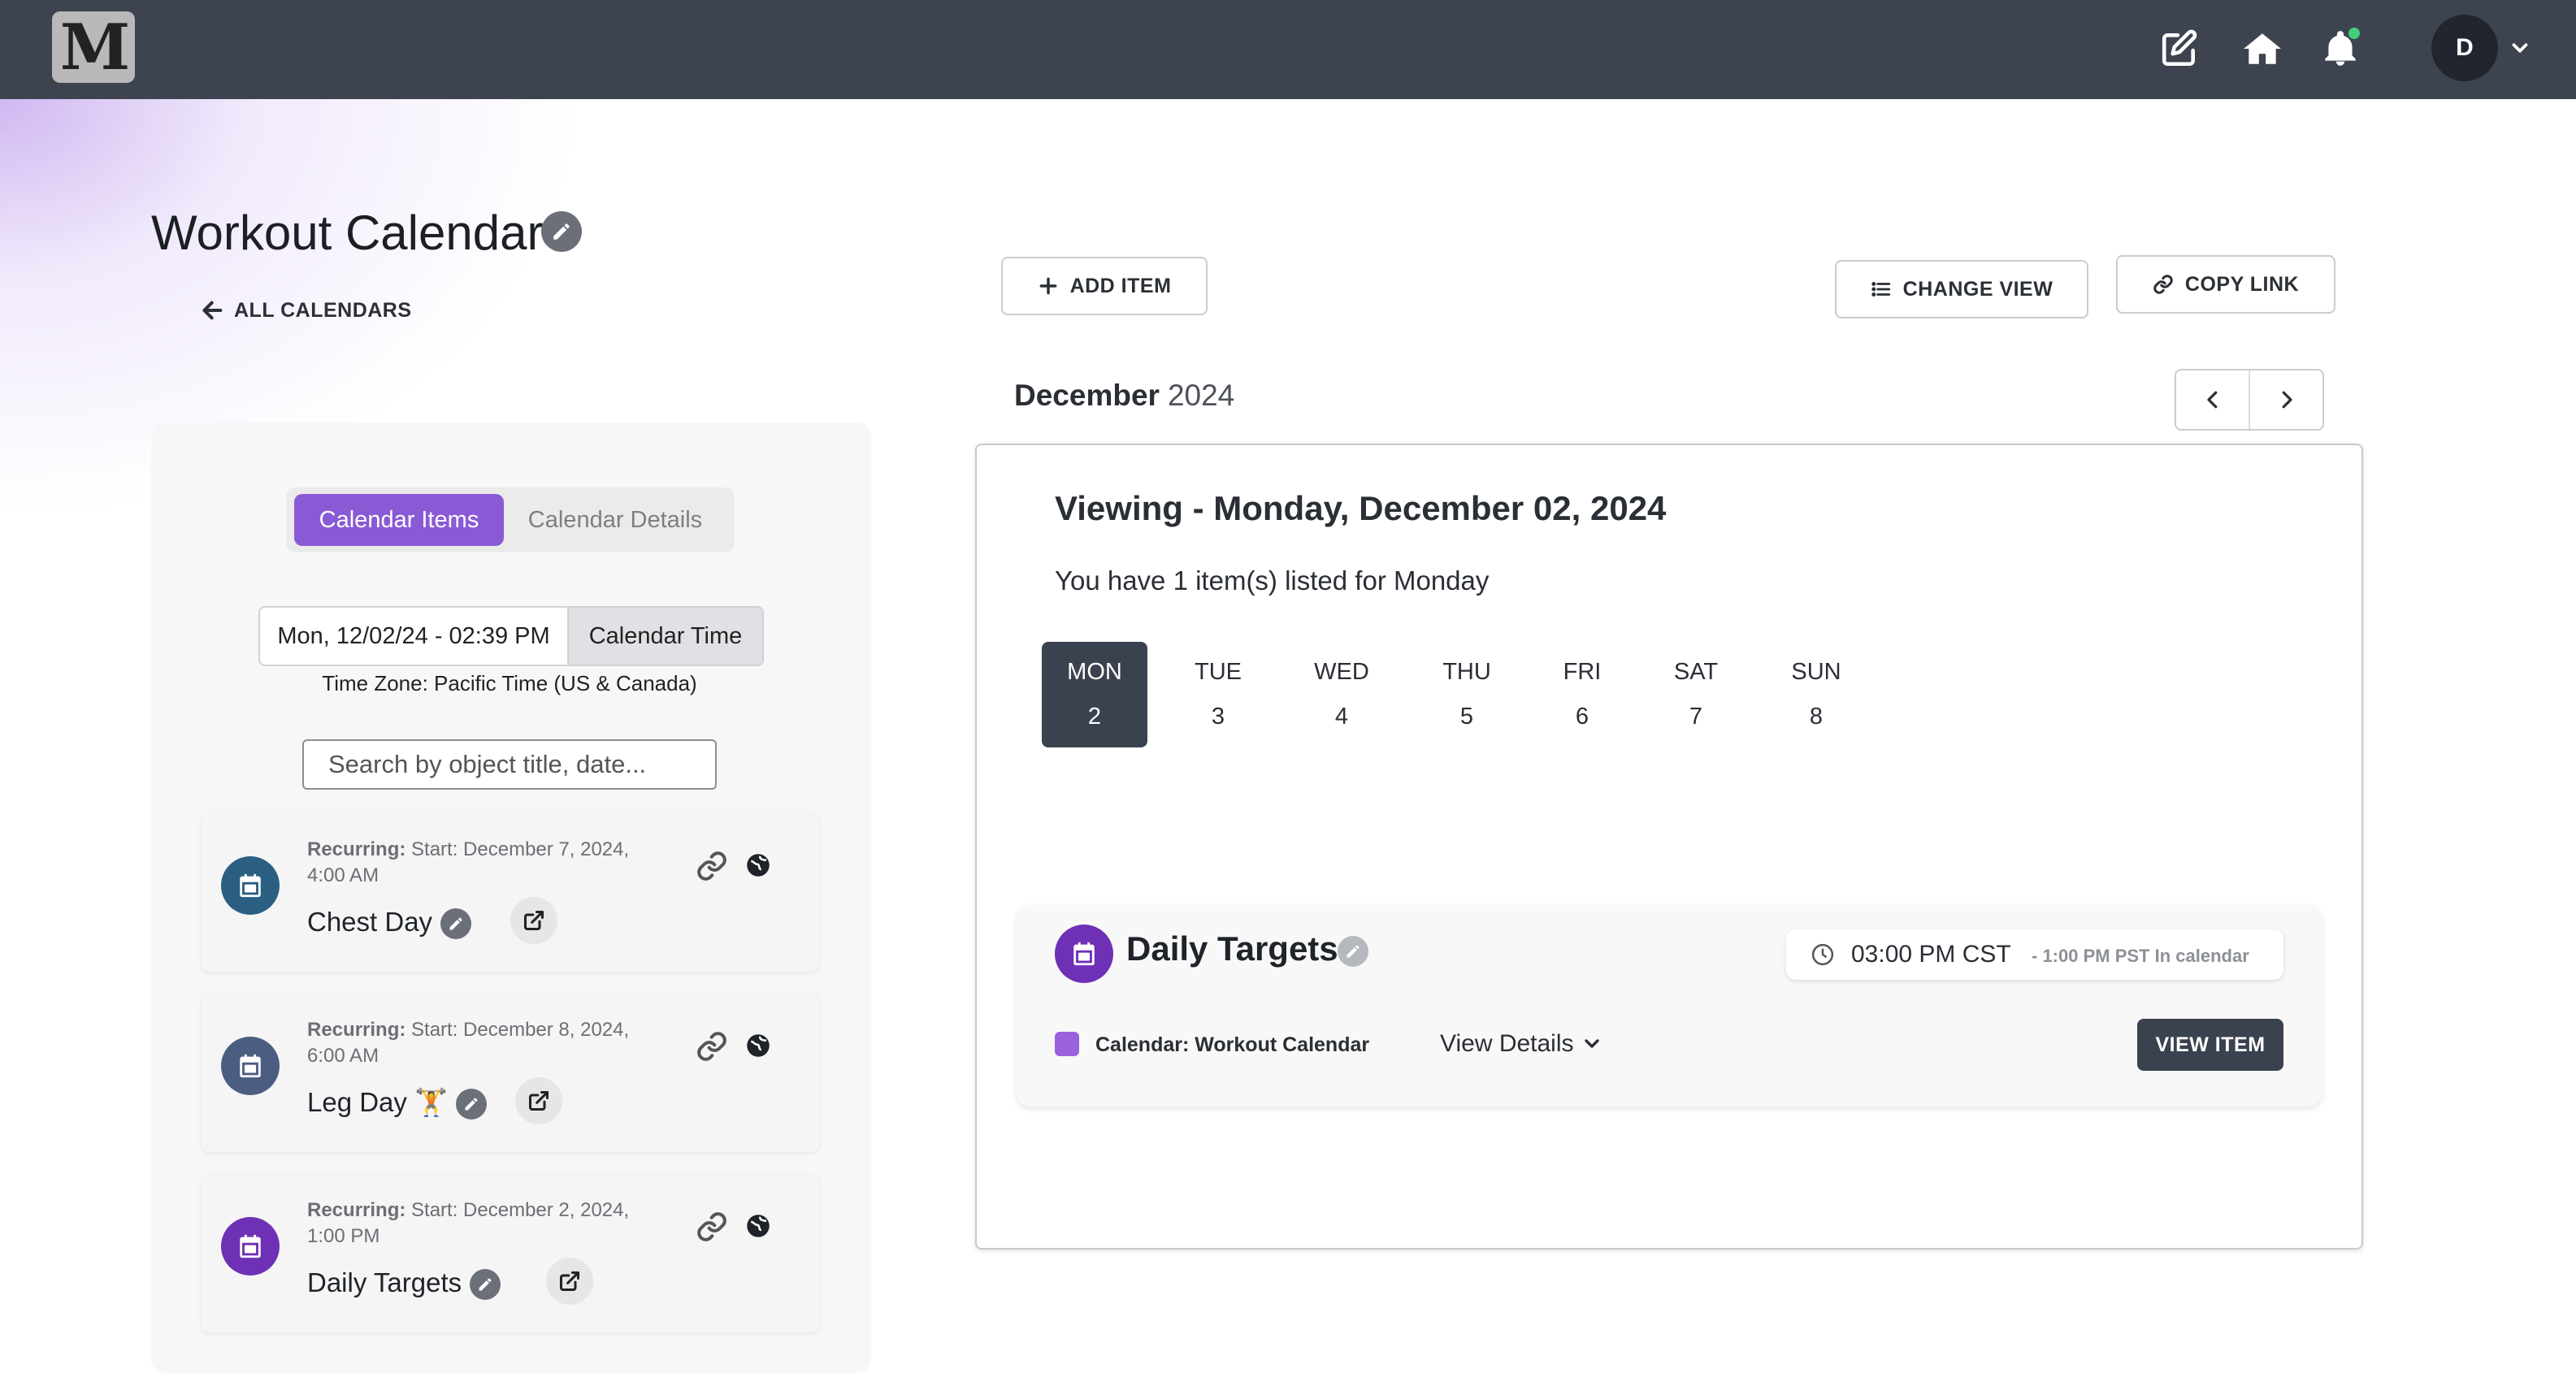 The image size is (2576, 1373). Describe the element at coordinates (615, 520) in the screenshot. I see `tab-calendar-details: Calendar Details` at that location.